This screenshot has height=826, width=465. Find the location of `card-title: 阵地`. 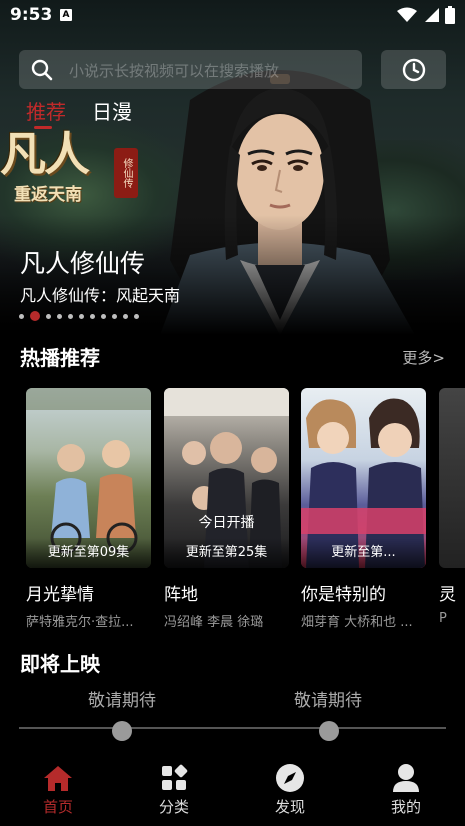

card-title: 阵地 is located at coordinates (181, 595).